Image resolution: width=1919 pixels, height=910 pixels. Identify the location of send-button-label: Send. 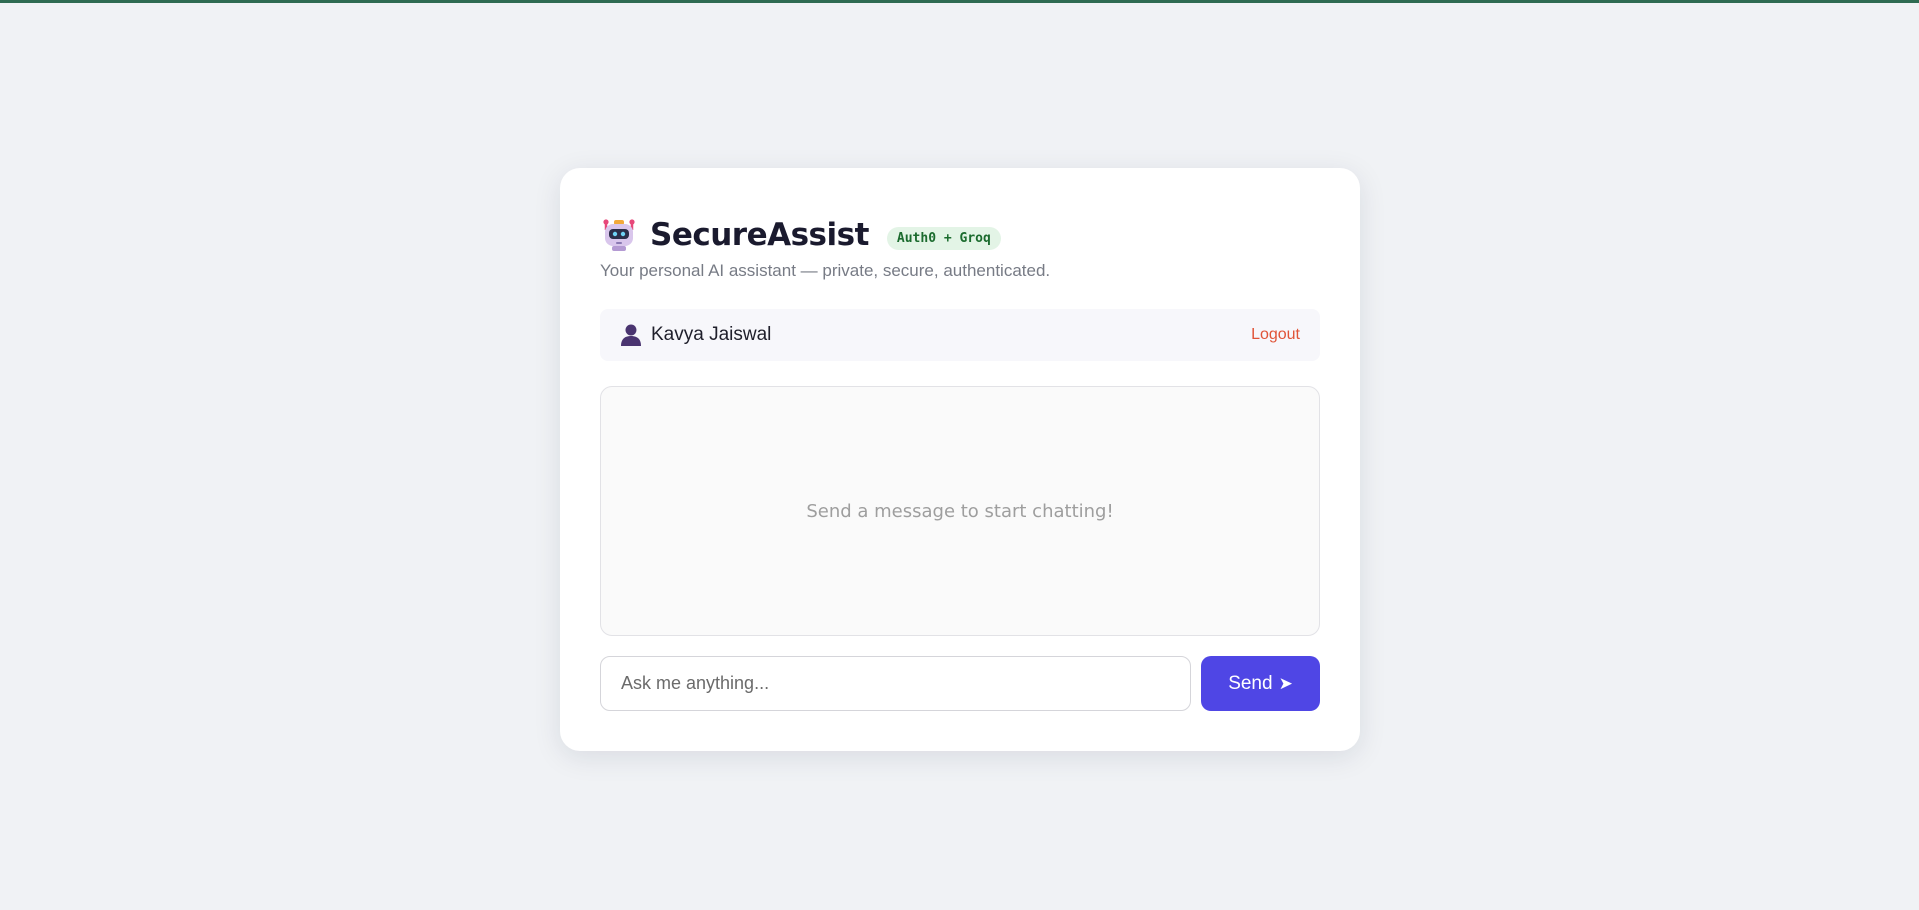
(1250, 683).